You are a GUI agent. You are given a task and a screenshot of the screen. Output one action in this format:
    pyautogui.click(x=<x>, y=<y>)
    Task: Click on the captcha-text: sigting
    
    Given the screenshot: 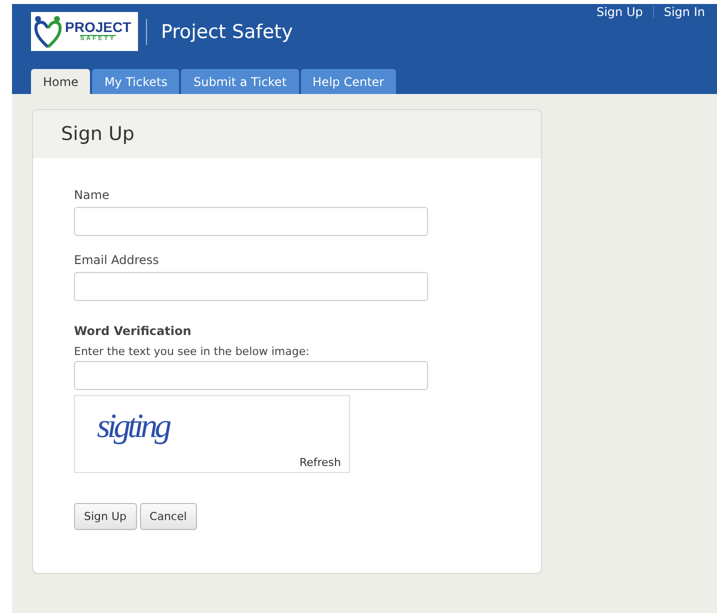 What is the action you would take?
    pyautogui.click(x=133, y=427)
    